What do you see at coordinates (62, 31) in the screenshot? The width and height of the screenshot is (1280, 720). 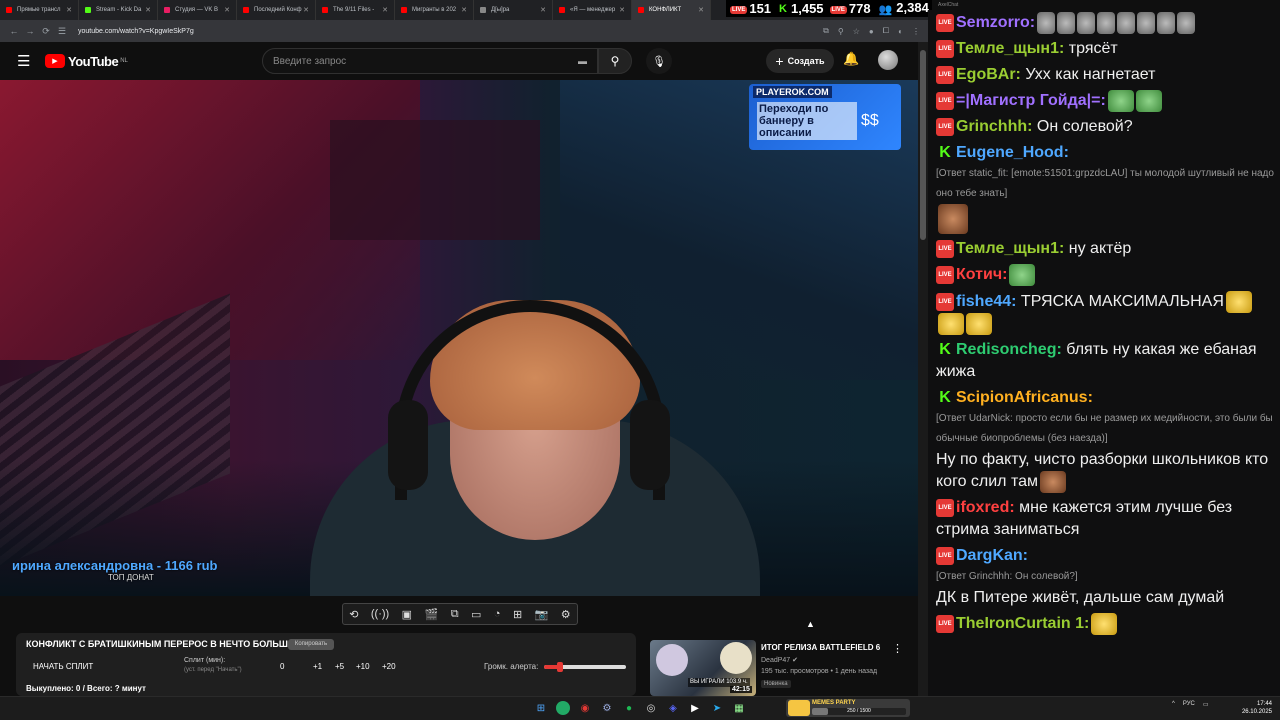 I see `site-info-icon: ☰` at bounding box center [62, 31].